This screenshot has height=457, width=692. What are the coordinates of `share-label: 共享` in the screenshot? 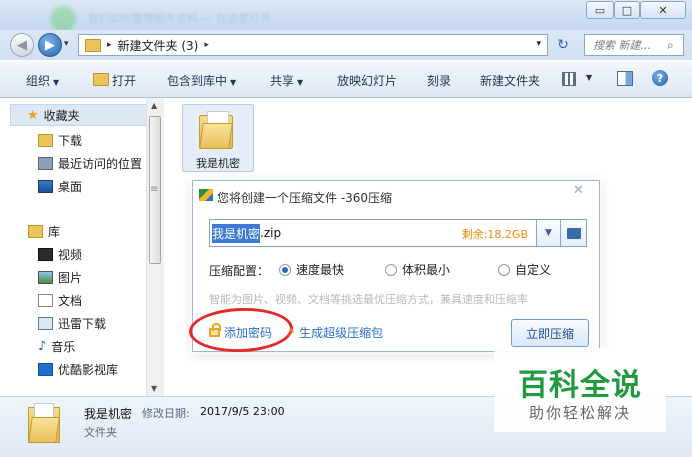 It's located at (282, 81).